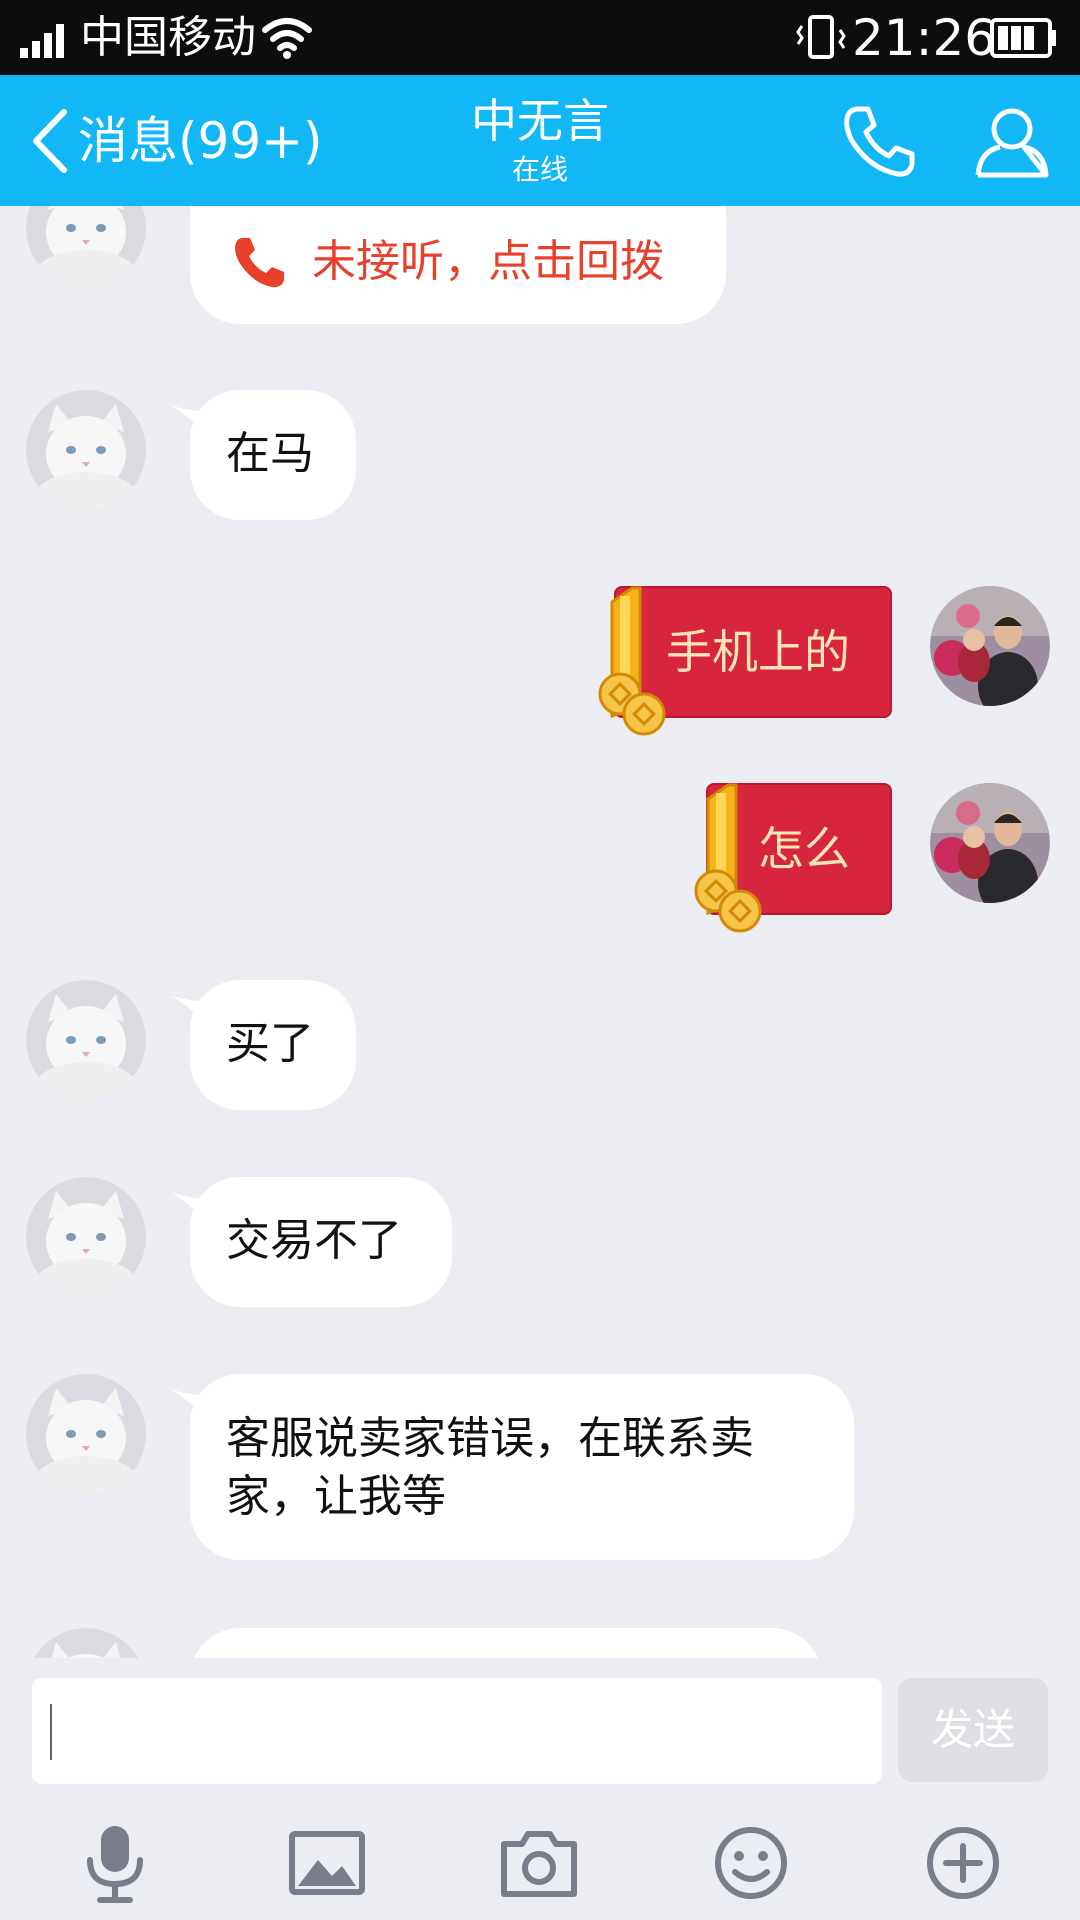  Describe the element at coordinates (540, 121) in the screenshot. I see `contact-name: 中无言` at that location.